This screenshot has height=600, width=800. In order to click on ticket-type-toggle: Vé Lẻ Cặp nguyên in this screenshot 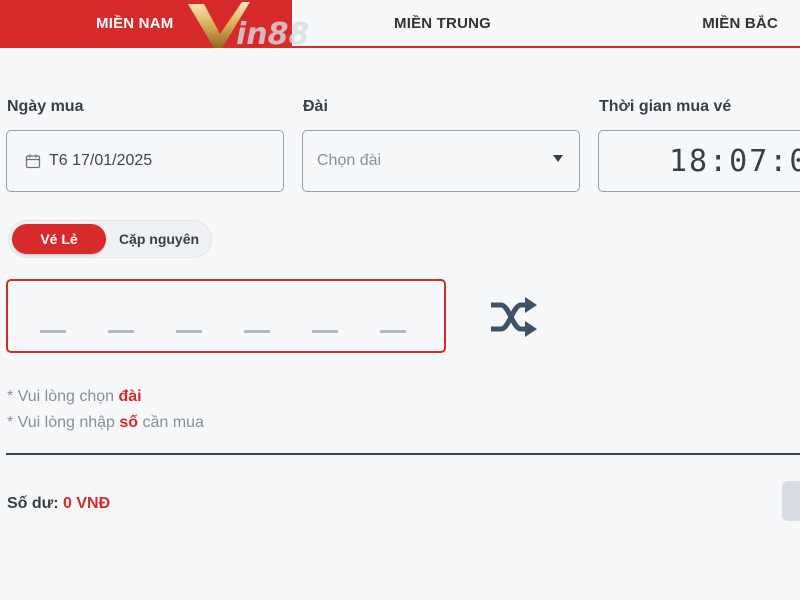, I will do `click(110, 239)`.